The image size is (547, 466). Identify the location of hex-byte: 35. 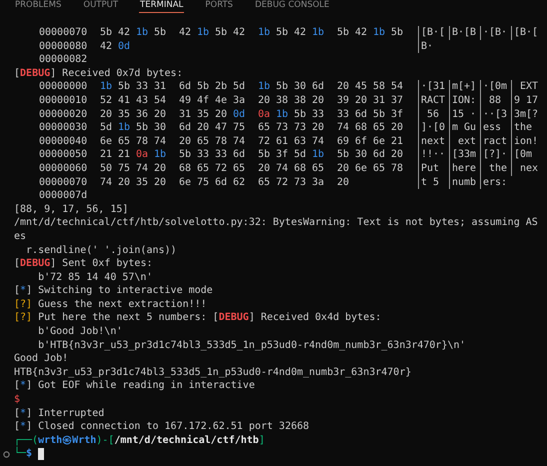
(124, 115).